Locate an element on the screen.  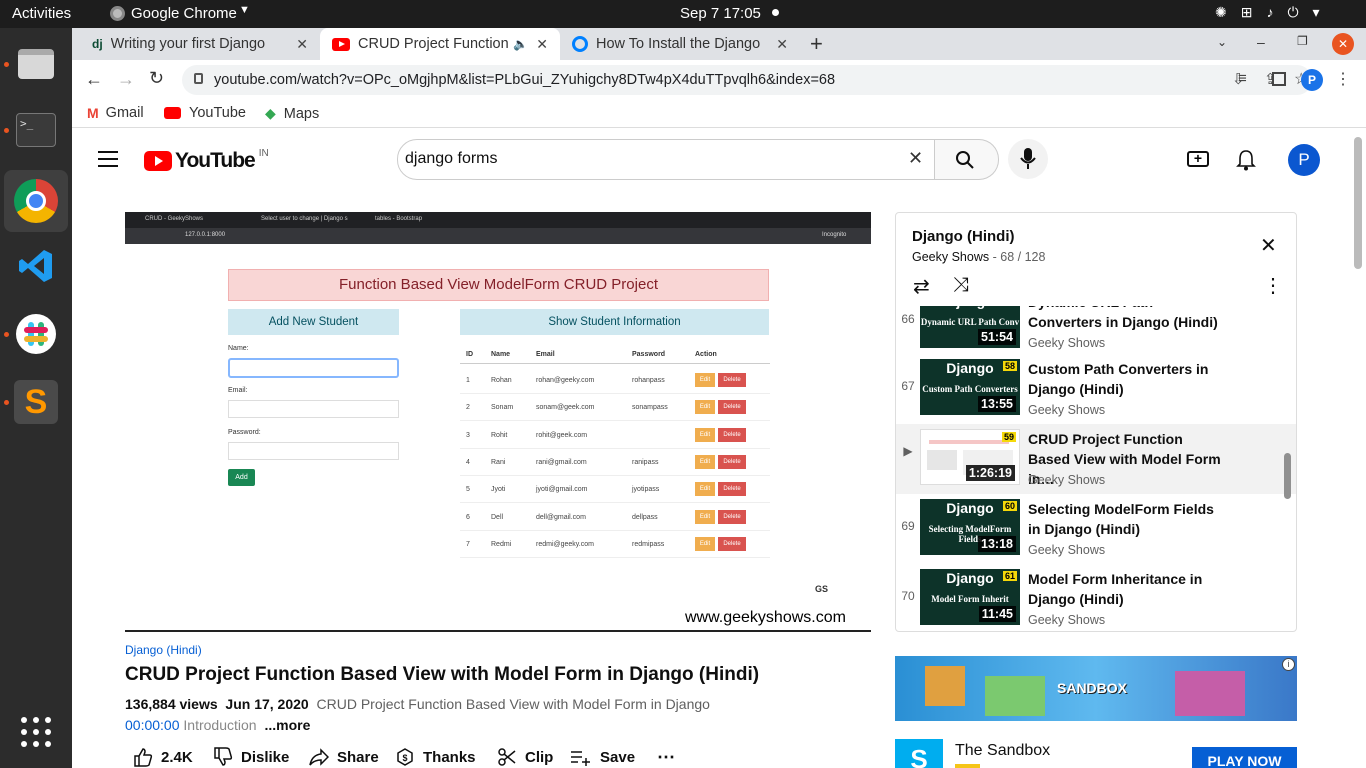
video-thumbnail: Django Selecting ModelForm Fields 60 13:18 is located at coordinates (970, 527).